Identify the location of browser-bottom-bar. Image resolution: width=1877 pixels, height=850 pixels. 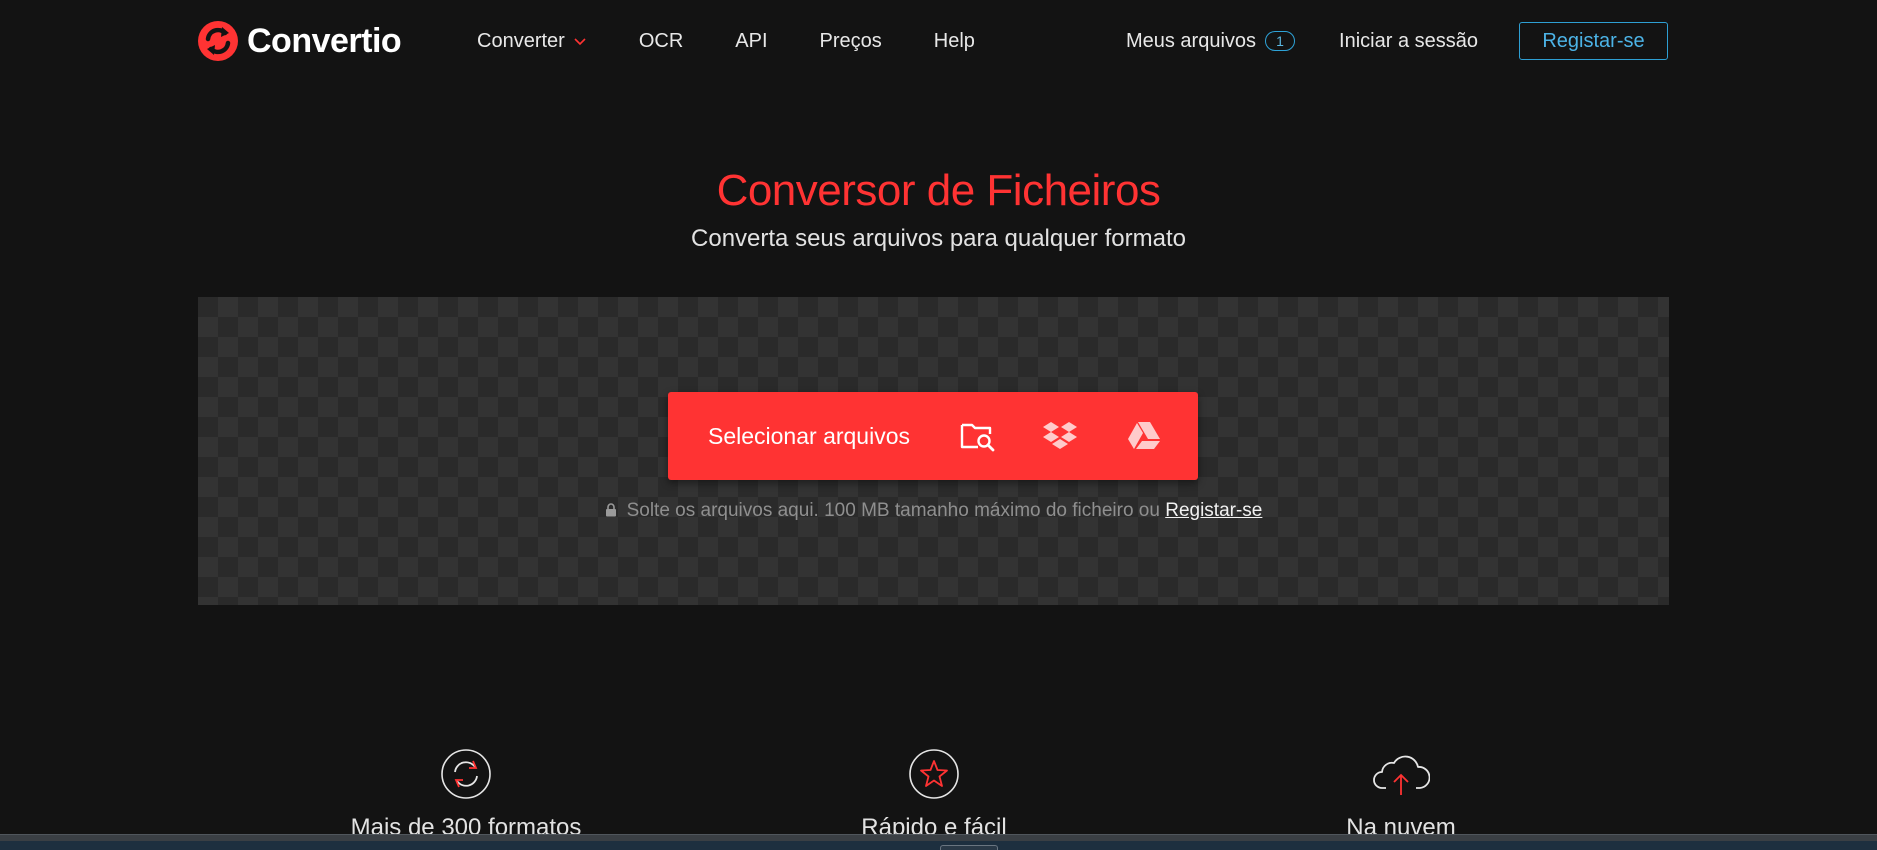
(938, 842).